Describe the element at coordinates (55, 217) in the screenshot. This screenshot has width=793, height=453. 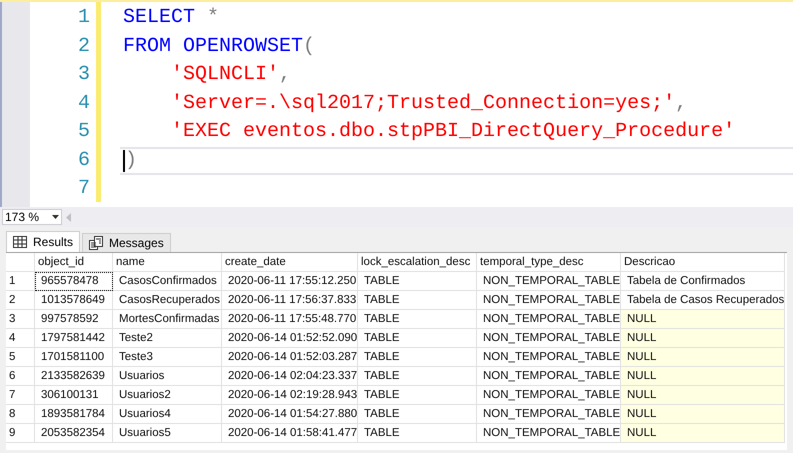
I see `dropdown-caret-icon` at that location.